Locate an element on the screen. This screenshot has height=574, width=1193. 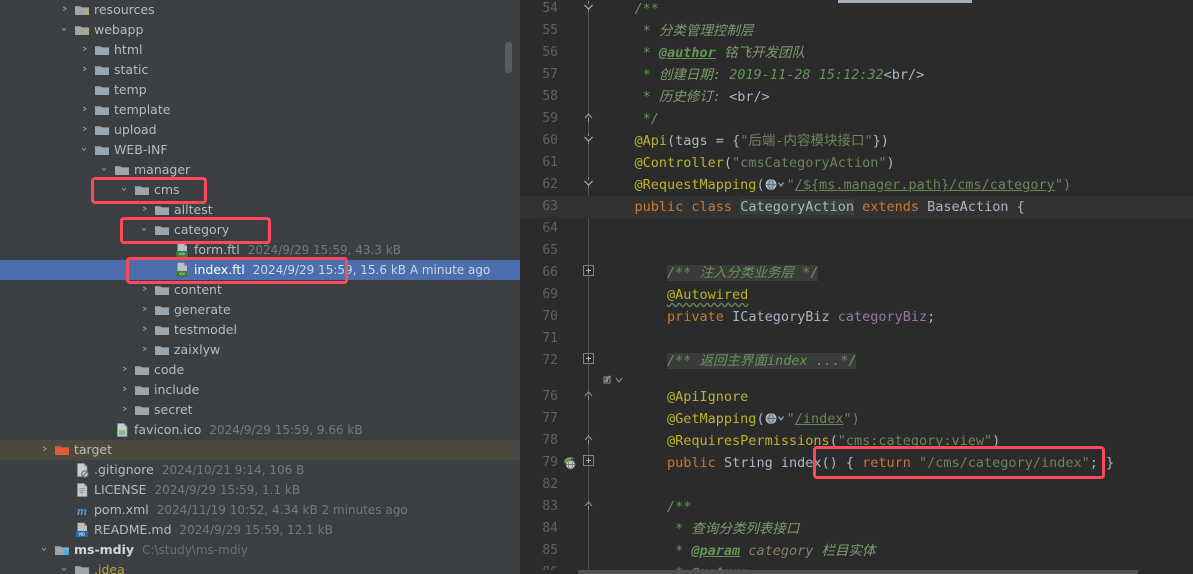
tree-file-row: <> form.ftl 2024/9/29 15:59, 43.3 kB is located at coordinates (260, 250).